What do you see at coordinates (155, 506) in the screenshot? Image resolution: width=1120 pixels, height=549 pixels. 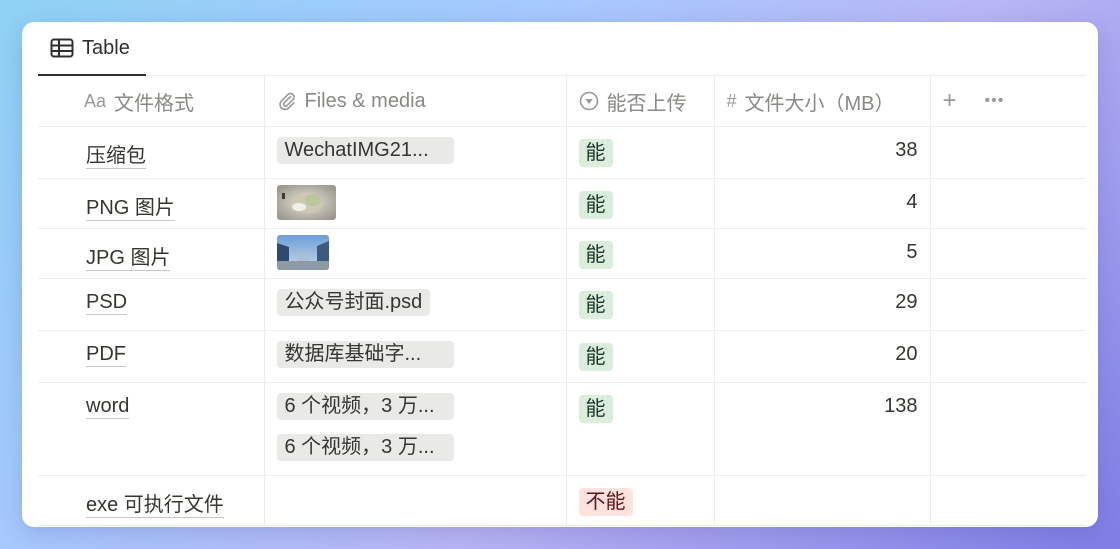 I see `row-name: exe 可执行文件` at bounding box center [155, 506].